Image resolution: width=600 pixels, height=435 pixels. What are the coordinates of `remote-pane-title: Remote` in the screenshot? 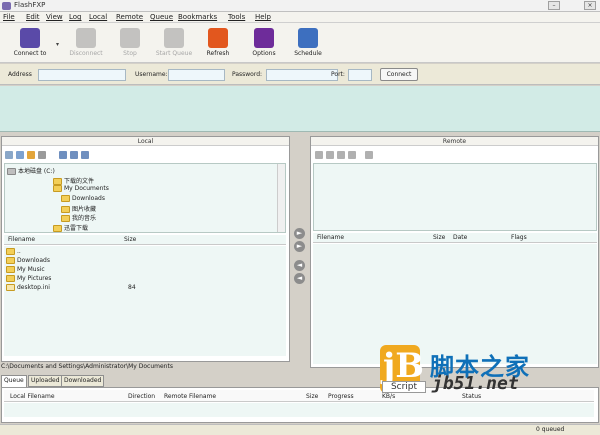 It's located at (454, 141).